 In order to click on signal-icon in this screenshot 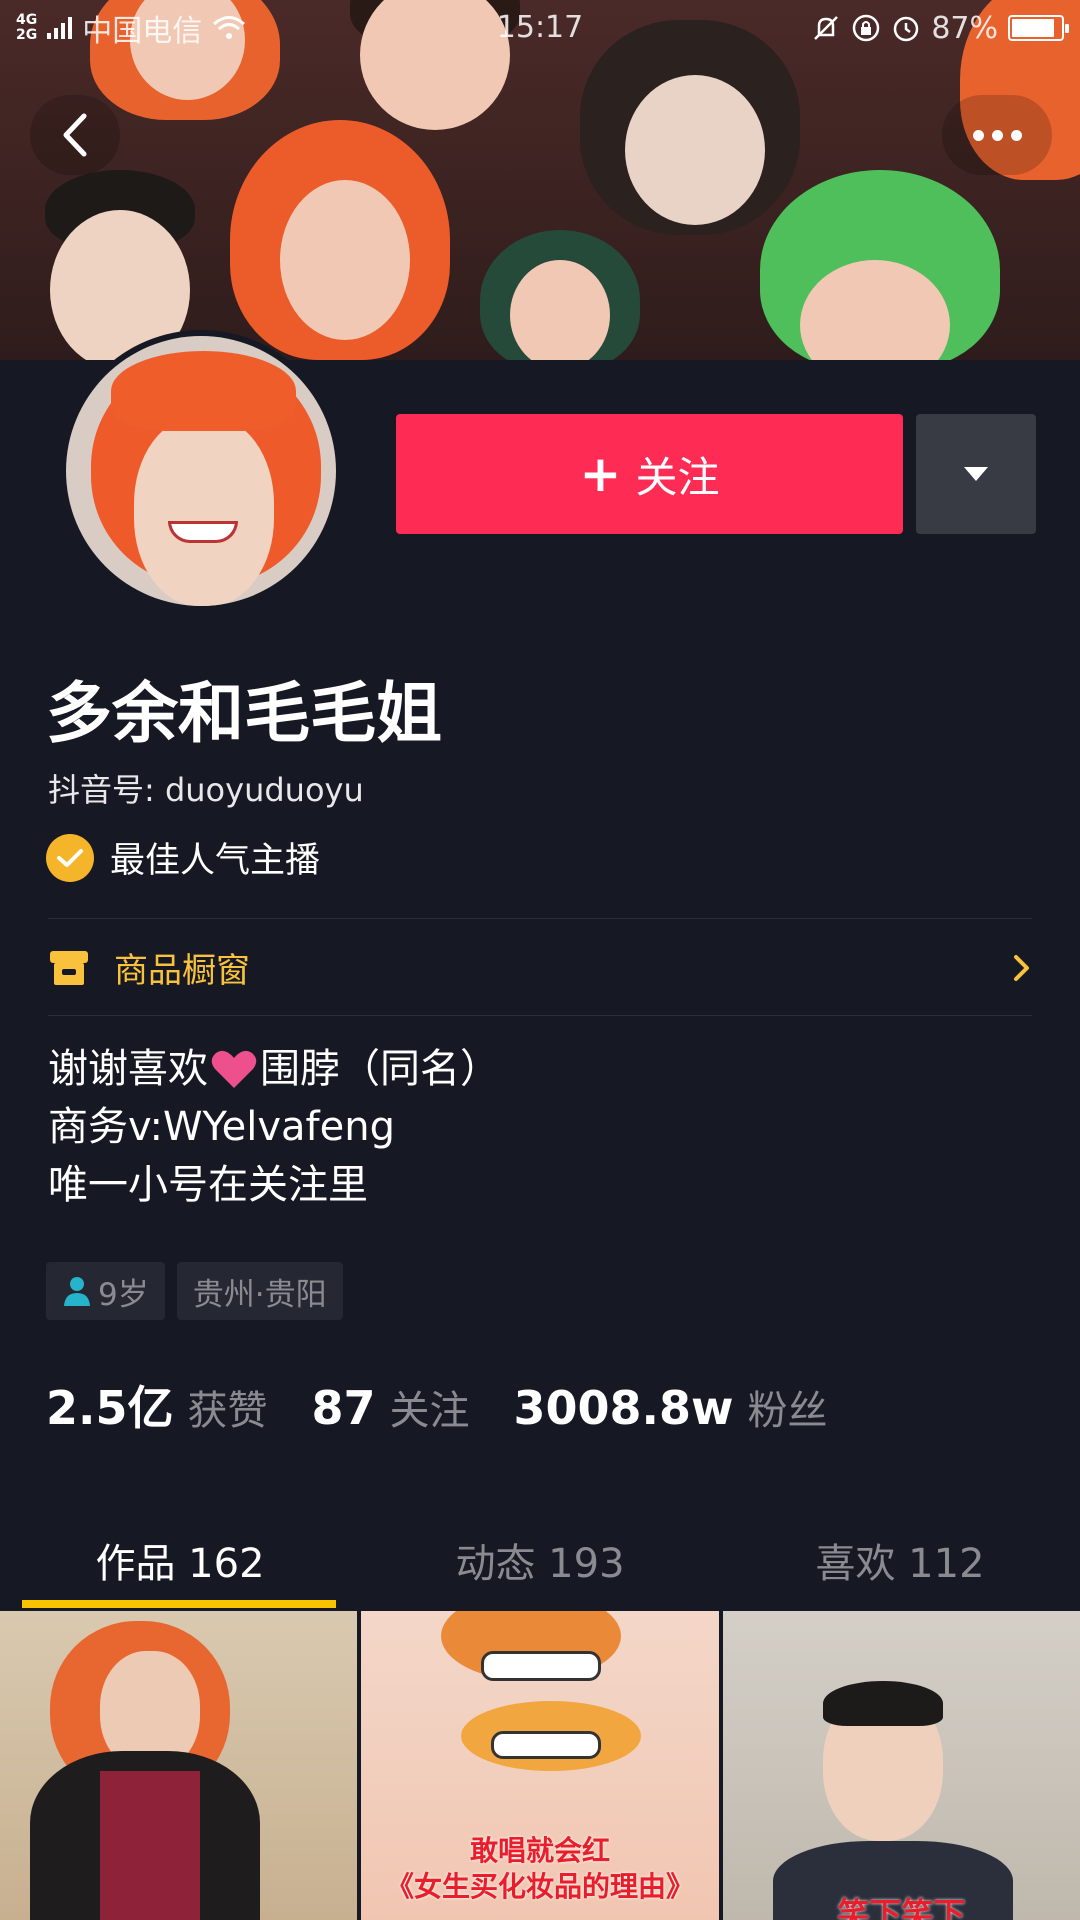, I will do `click(60, 28)`.